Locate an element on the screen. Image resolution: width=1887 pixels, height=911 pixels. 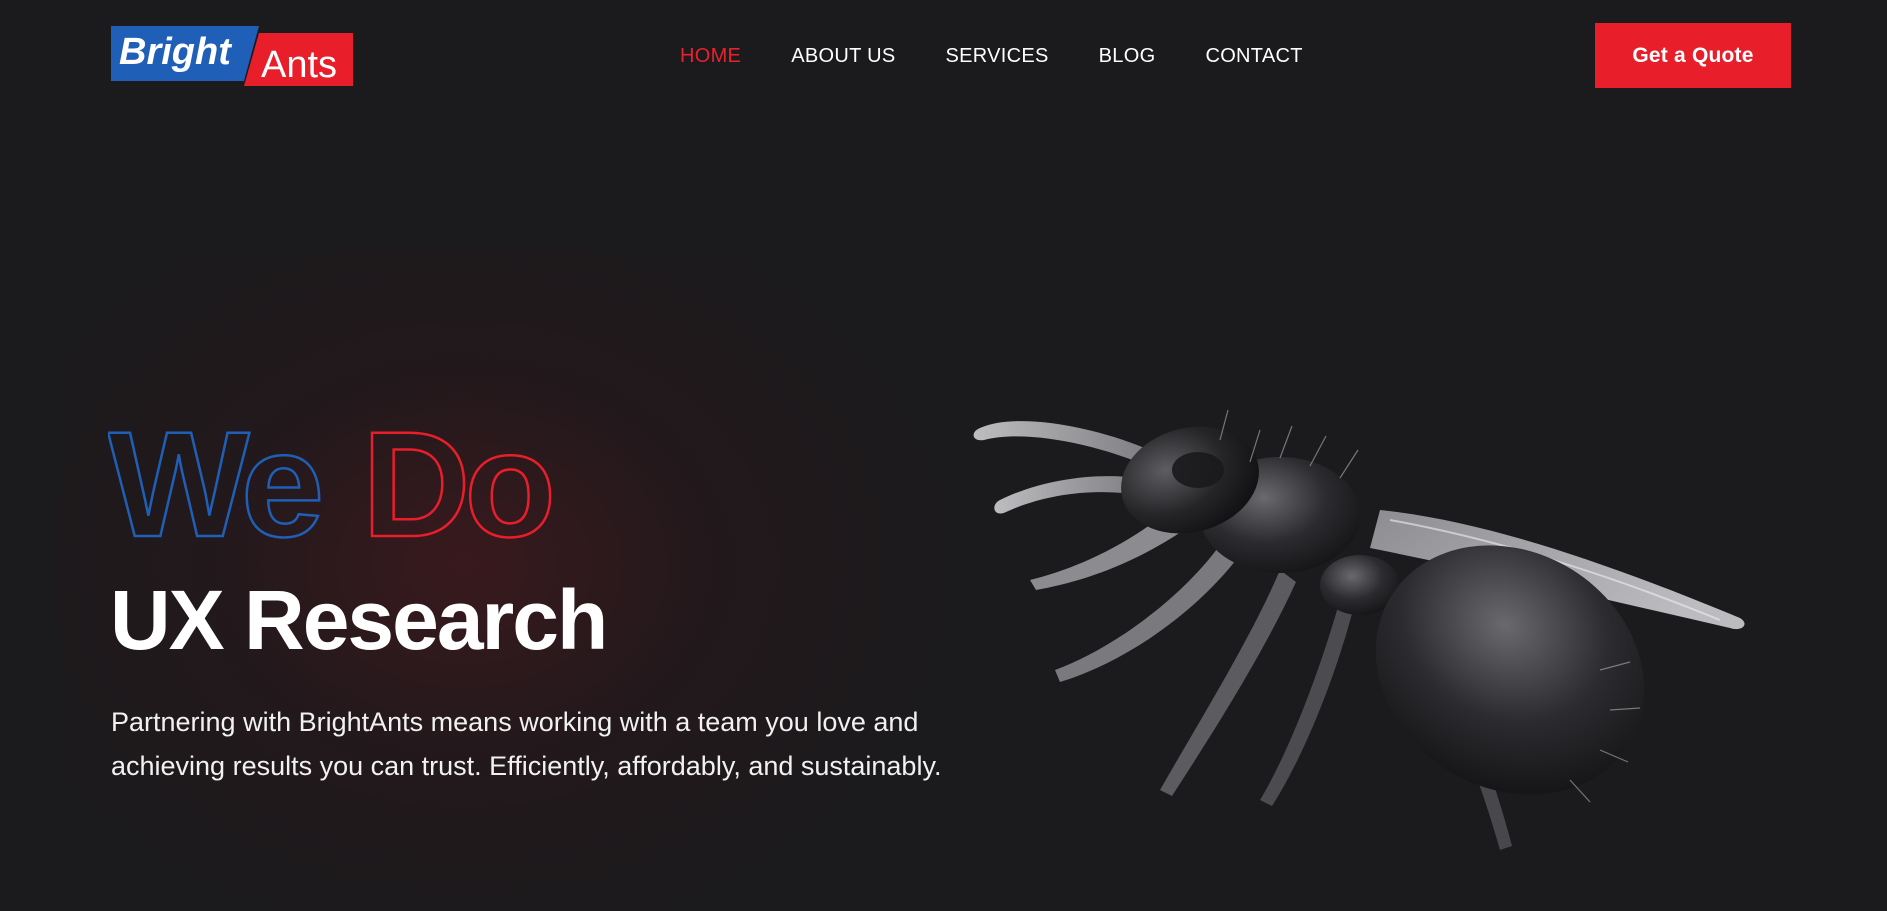
hero-title: UX Research is located at coordinates (359, 620).